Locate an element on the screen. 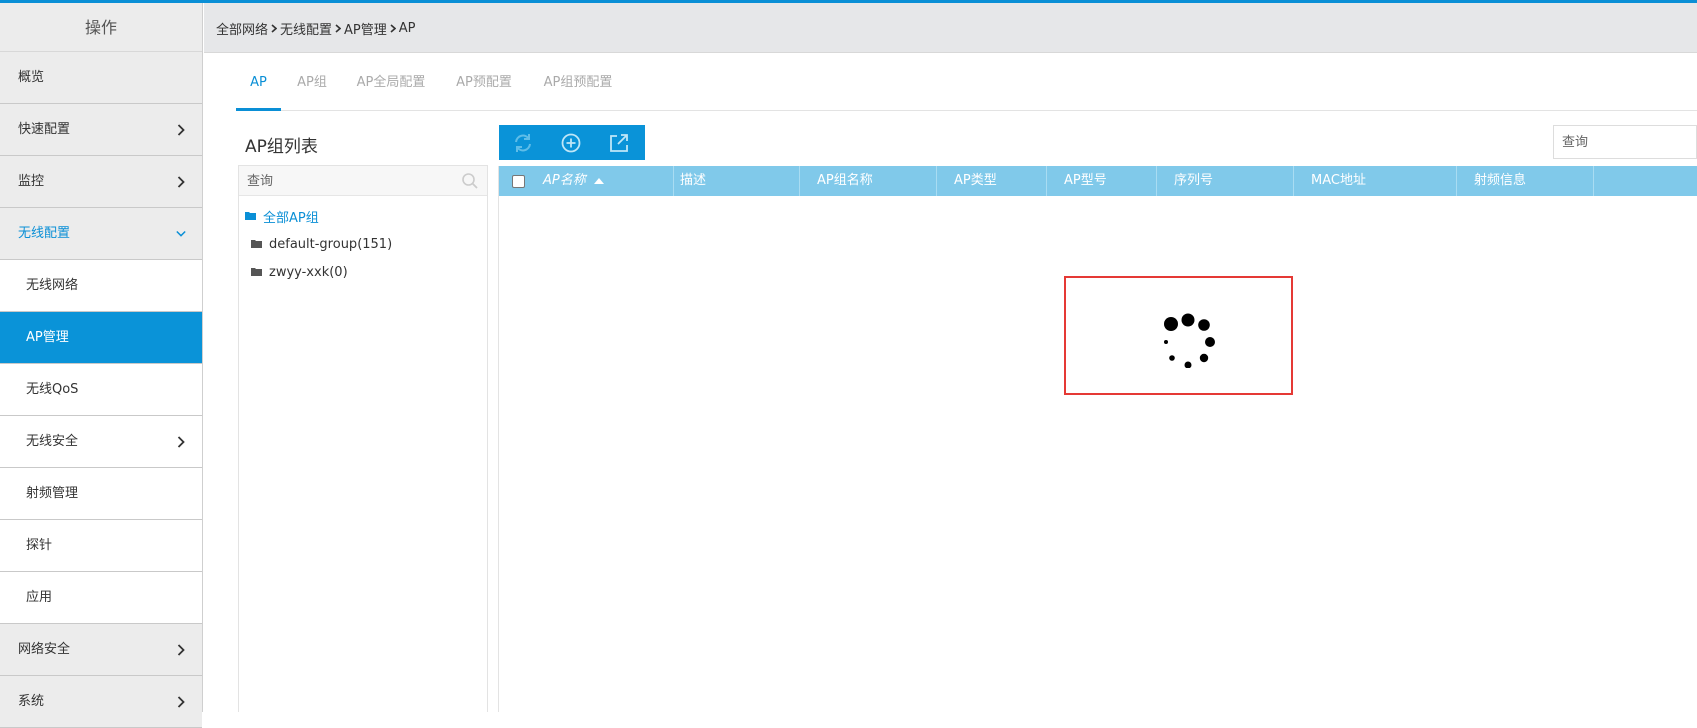 This screenshot has width=1697, height=728. tab-ap-group: AP组 is located at coordinates (312, 83).